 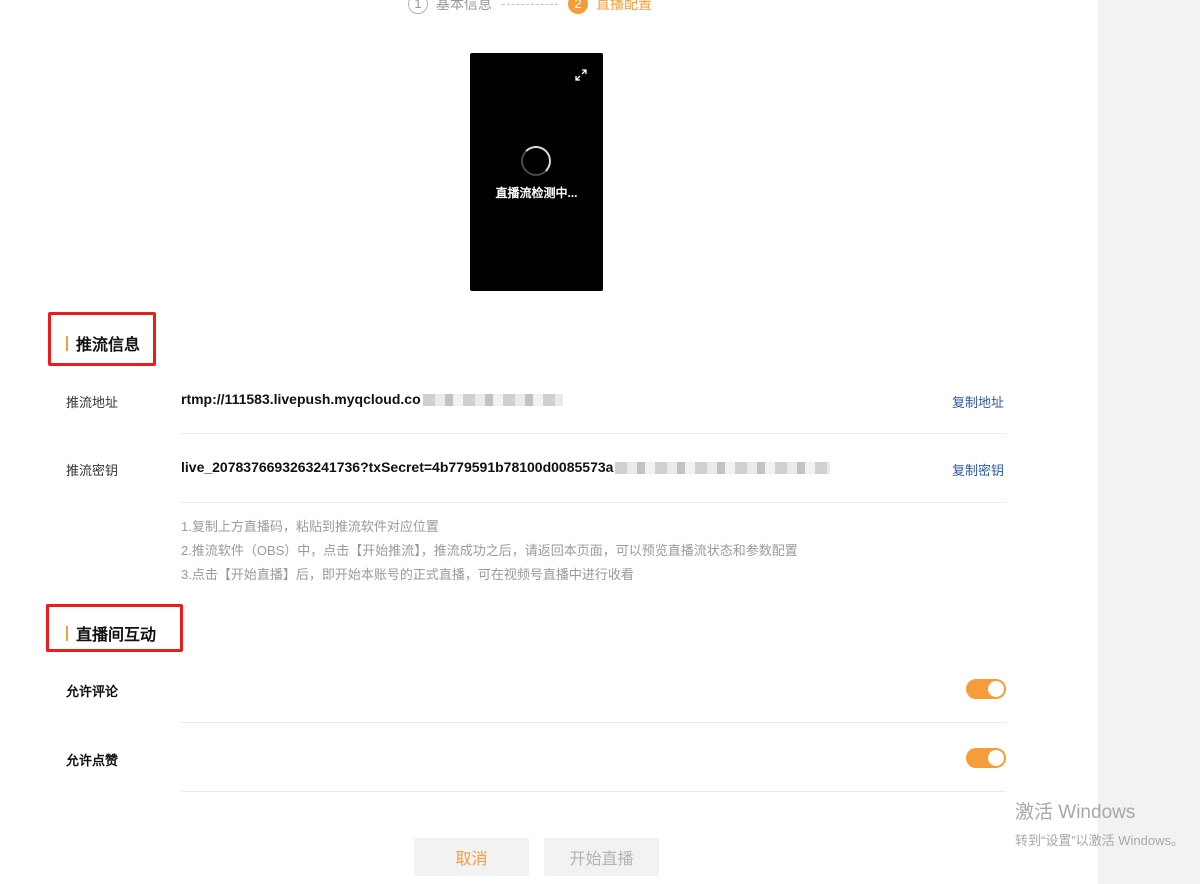 I want to click on push-address-label: 推流地址, so click(x=92, y=402).